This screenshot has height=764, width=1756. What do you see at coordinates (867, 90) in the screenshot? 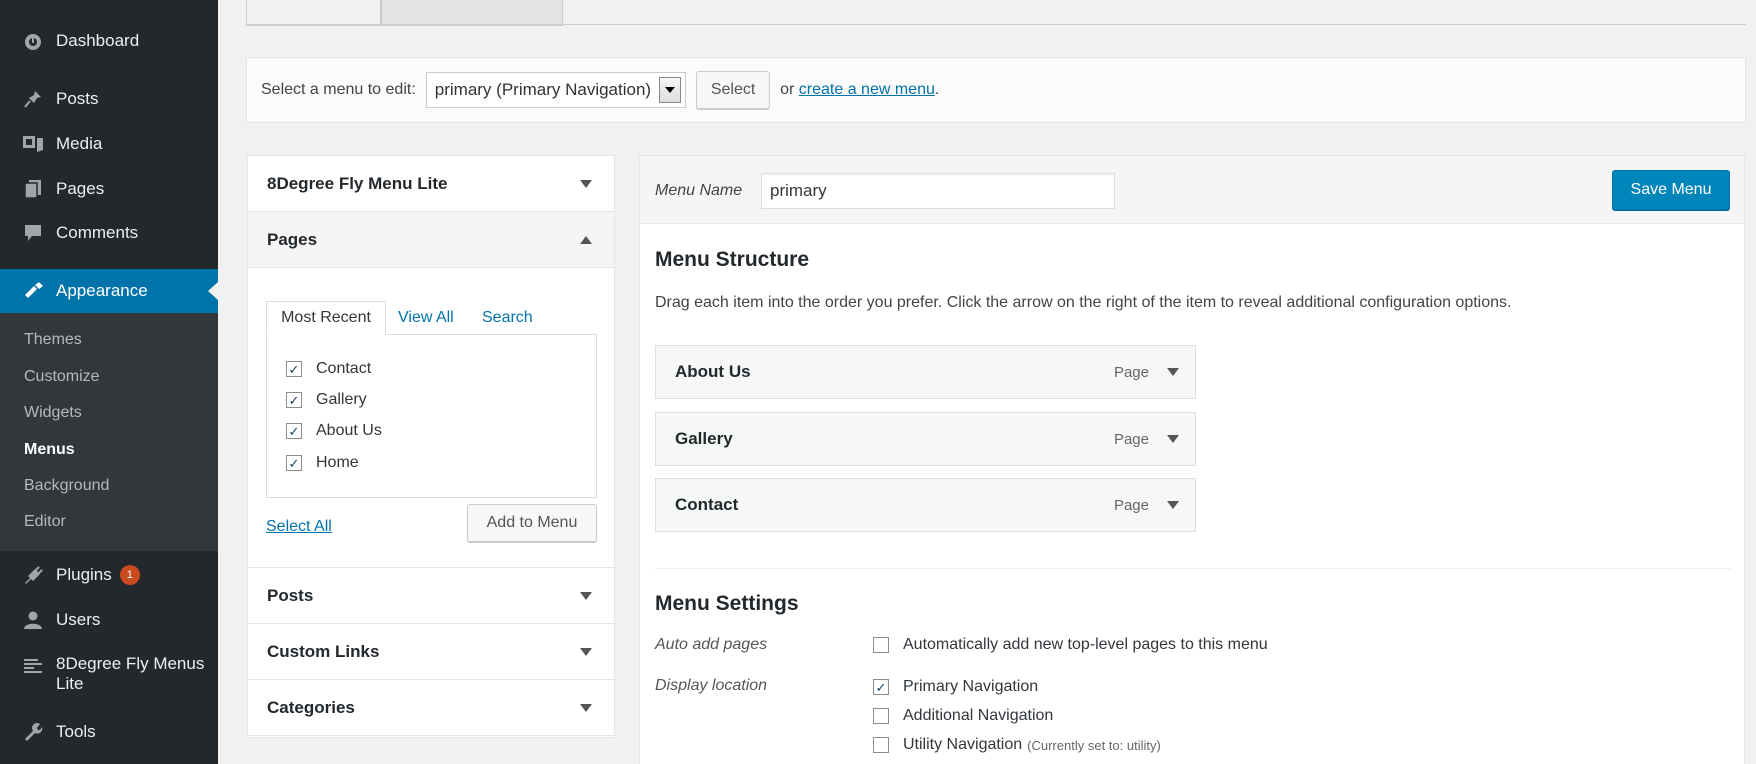
I see `create-new-menu-link: create a new menu` at bounding box center [867, 90].